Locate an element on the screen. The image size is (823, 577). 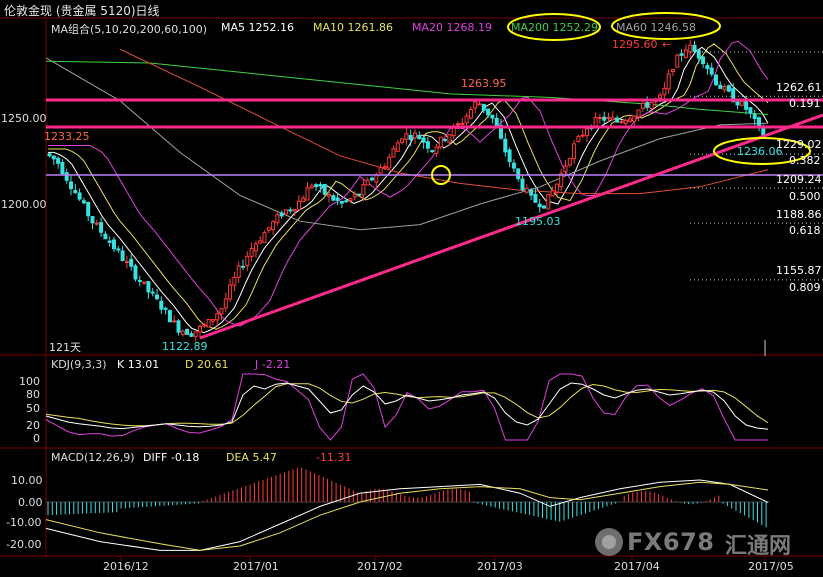
low-label: 1122.89 is located at coordinates (185, 346).